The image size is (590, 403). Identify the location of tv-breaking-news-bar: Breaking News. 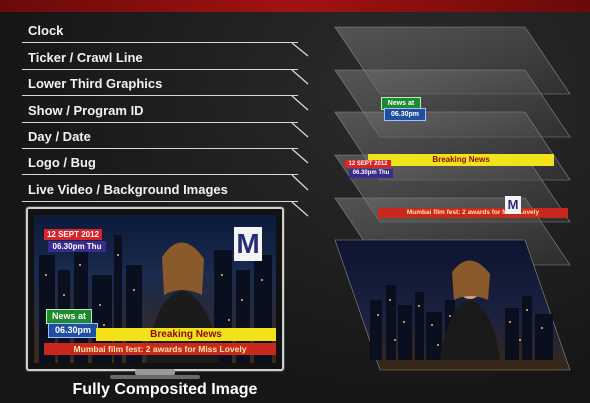
(186, 334).